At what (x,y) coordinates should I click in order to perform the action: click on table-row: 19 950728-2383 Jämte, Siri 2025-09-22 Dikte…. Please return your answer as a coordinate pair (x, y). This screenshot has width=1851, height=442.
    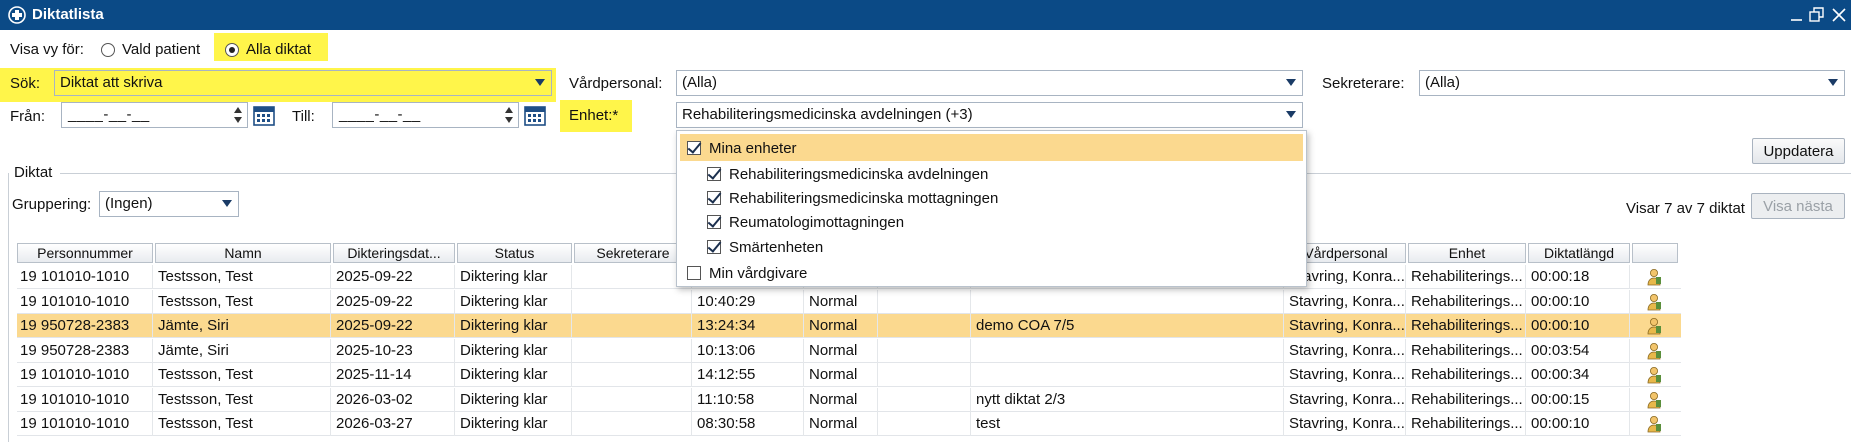
    Looking at the image, I should click on (849, 326).